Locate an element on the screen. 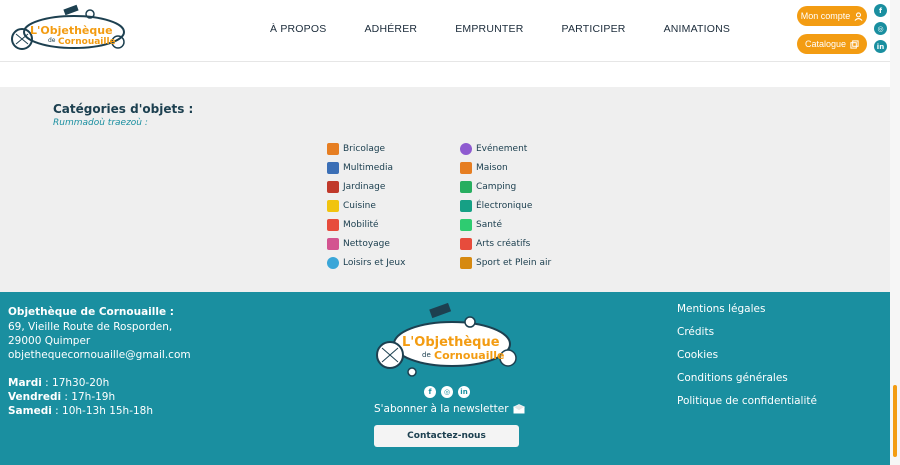  category-camping: Camping is located at coordinates (505, 186).